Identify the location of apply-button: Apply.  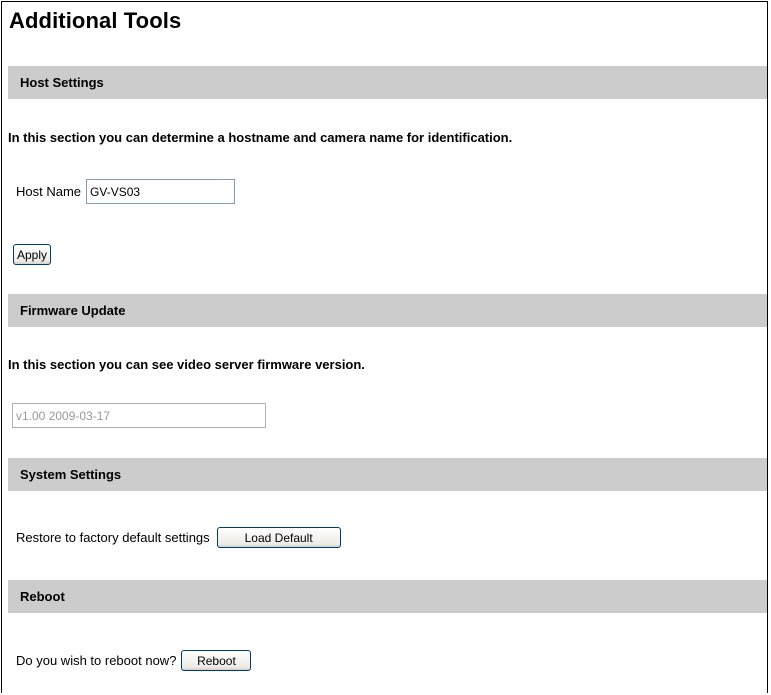
(32, 254).